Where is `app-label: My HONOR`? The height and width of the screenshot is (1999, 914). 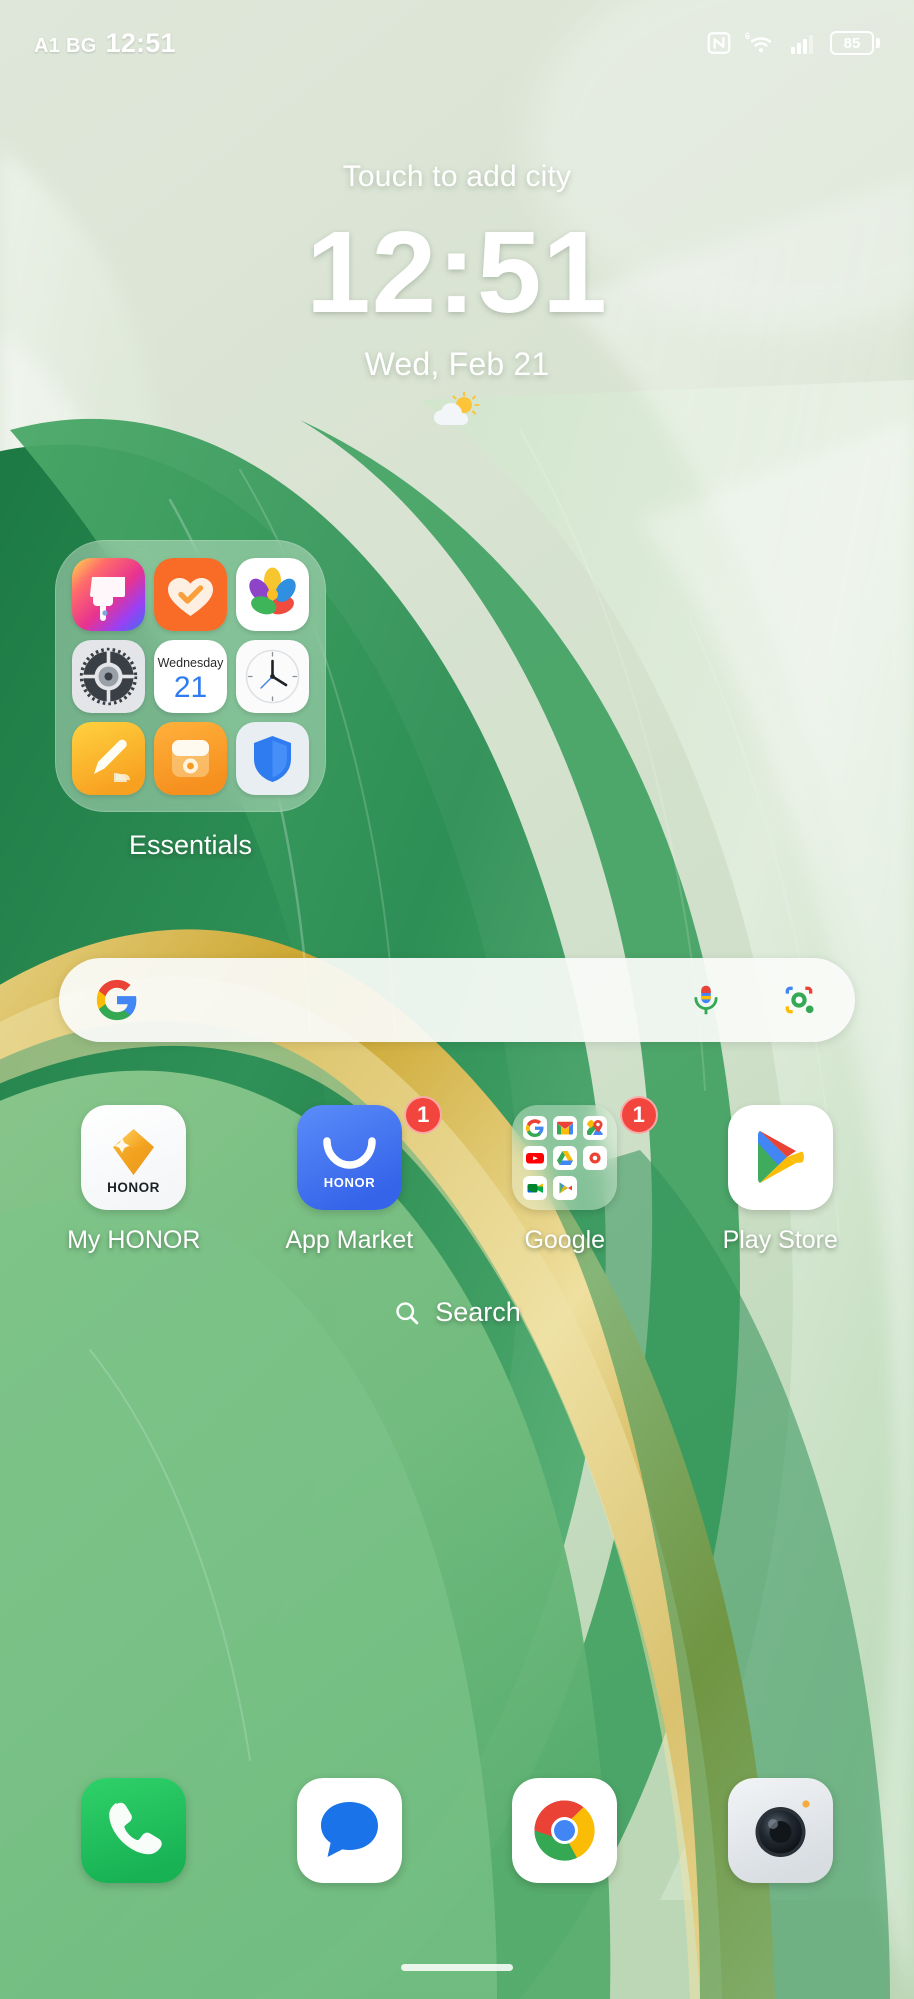 app-label: My HONOR is located at coordinates (134, 1240).